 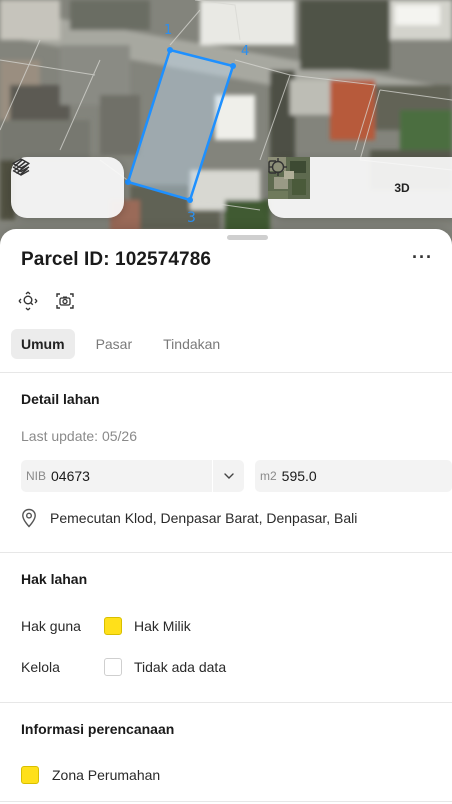 I want to click on draw-button, so click(x=61, y=182).